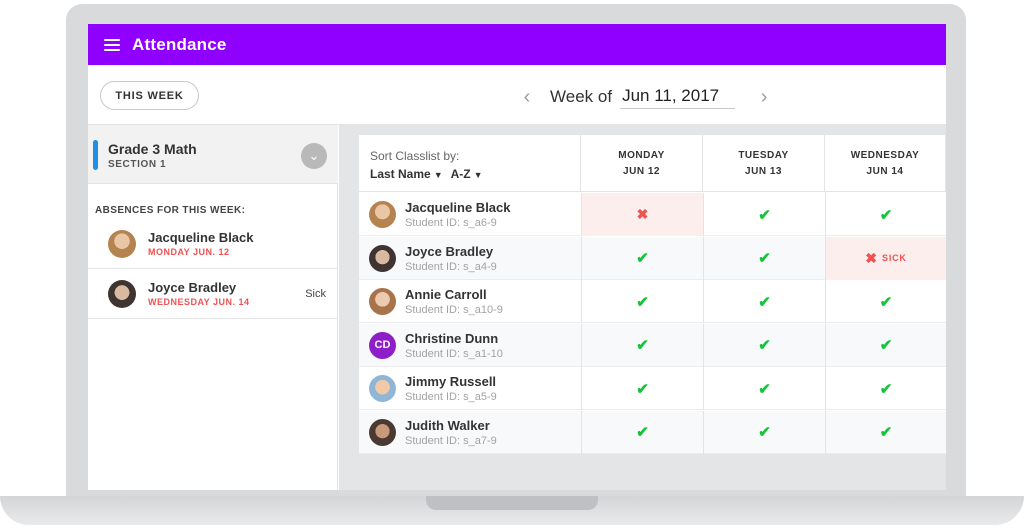 Image resolution: width=1024 pixels, height=525 pixels. What do you see at coordinates (763, 171) in the screenshot?
I see `day-date: JUN 13` at bounding box center [763, 171].